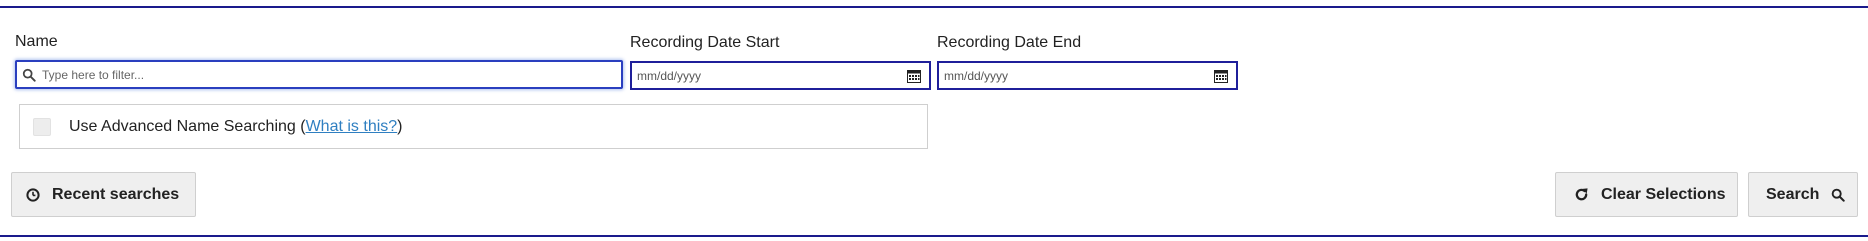 The image size is (1868, 241). I want to click on recording-date-end-field, so click(1087, 75).